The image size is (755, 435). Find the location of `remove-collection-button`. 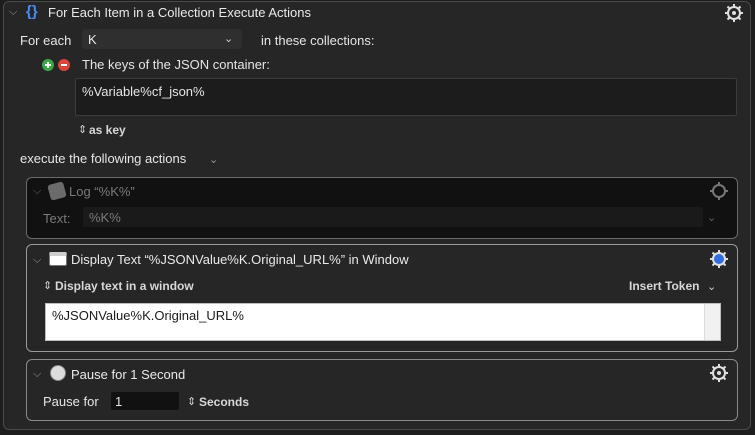

remove-collection-button is located at coordinates (64, 65).